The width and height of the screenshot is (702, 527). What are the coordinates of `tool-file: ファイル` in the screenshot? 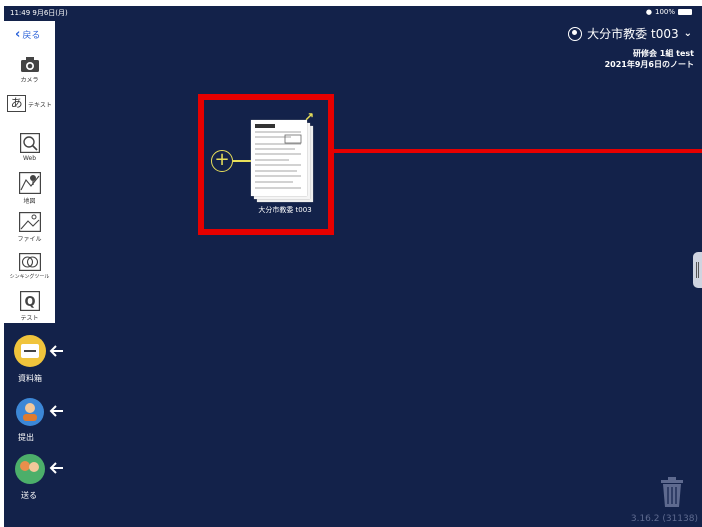 It's located at (29, 227).